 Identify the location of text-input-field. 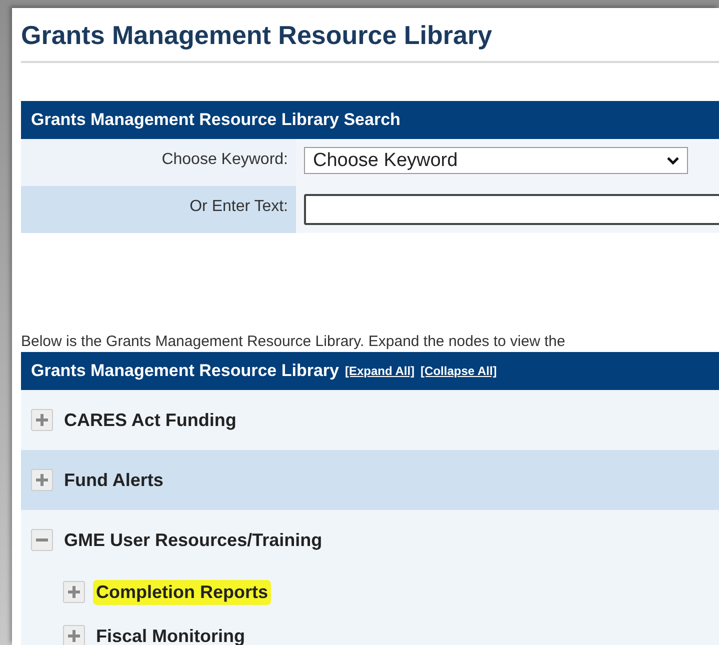
(511, 209).